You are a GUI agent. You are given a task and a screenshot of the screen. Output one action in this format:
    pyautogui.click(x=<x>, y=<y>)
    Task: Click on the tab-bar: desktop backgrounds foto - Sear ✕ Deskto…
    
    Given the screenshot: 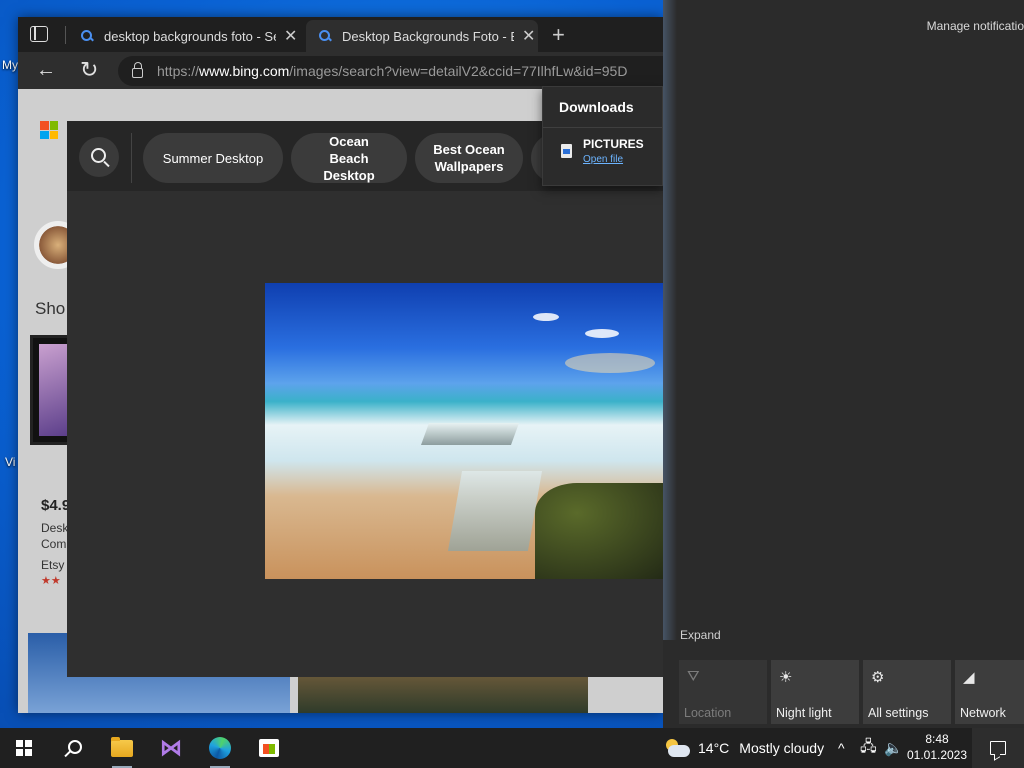 What is the action you would take?
    pyautogui.click(x=340, y=34)
    